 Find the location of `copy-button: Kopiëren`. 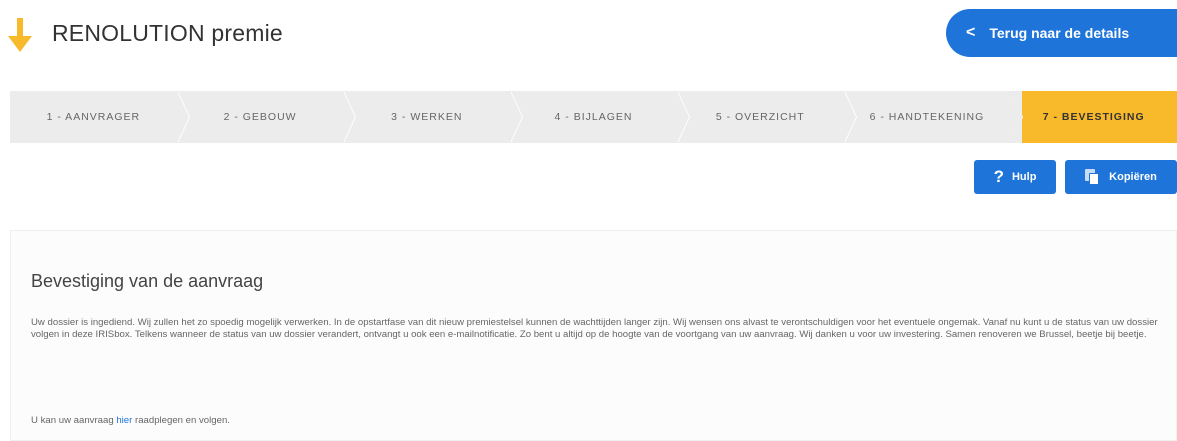

copy-button: Kopiëren is located at coordinates (1121, 177).